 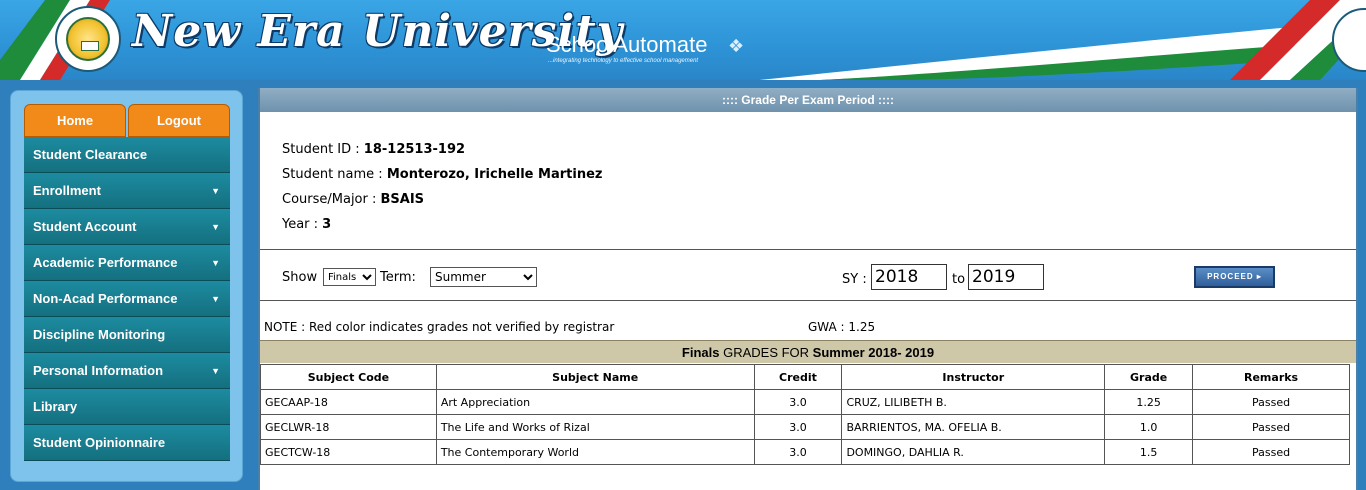 I want to click on term-label: Term:, so click(x=398, y=277).